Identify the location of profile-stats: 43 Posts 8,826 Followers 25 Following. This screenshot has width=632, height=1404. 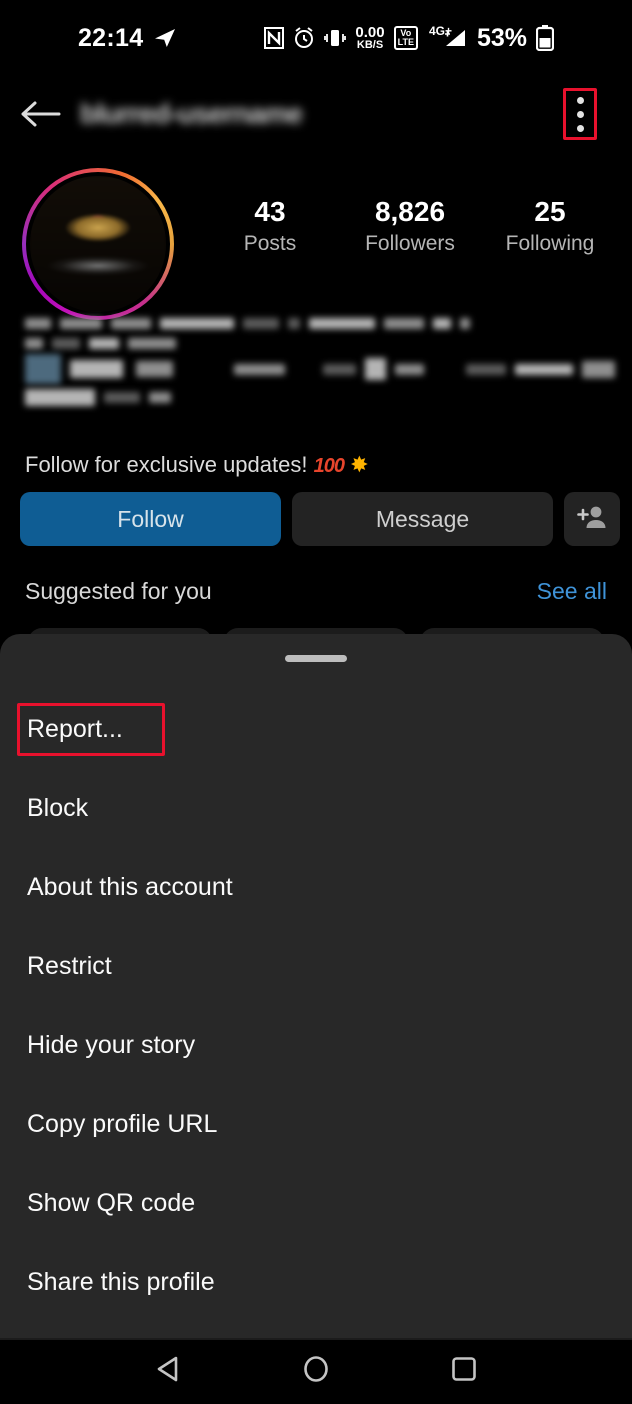
(410, 225).